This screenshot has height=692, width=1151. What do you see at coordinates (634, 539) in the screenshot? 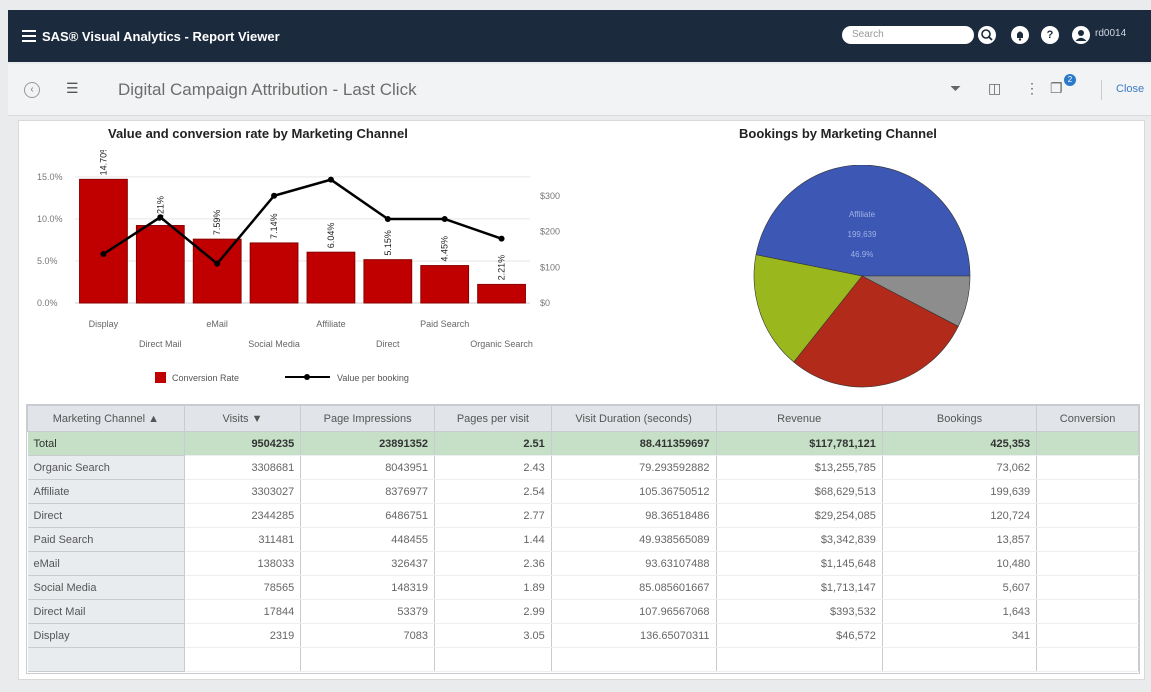
I see `table-cell: 49.938565089` at bounding box center [634, 539].